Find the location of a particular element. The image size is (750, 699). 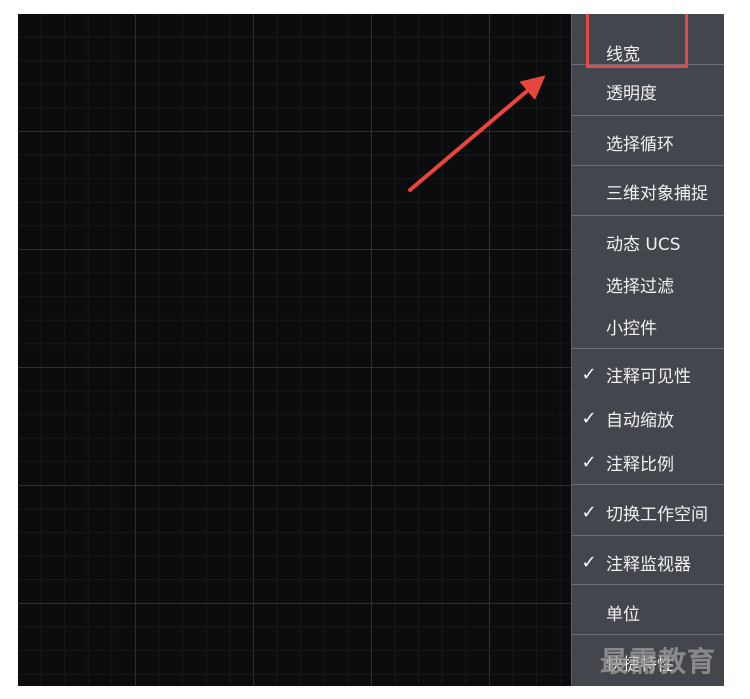

menu-item-auto-scale: ✓ 自动缩放 is located at coordinates (648, 418).